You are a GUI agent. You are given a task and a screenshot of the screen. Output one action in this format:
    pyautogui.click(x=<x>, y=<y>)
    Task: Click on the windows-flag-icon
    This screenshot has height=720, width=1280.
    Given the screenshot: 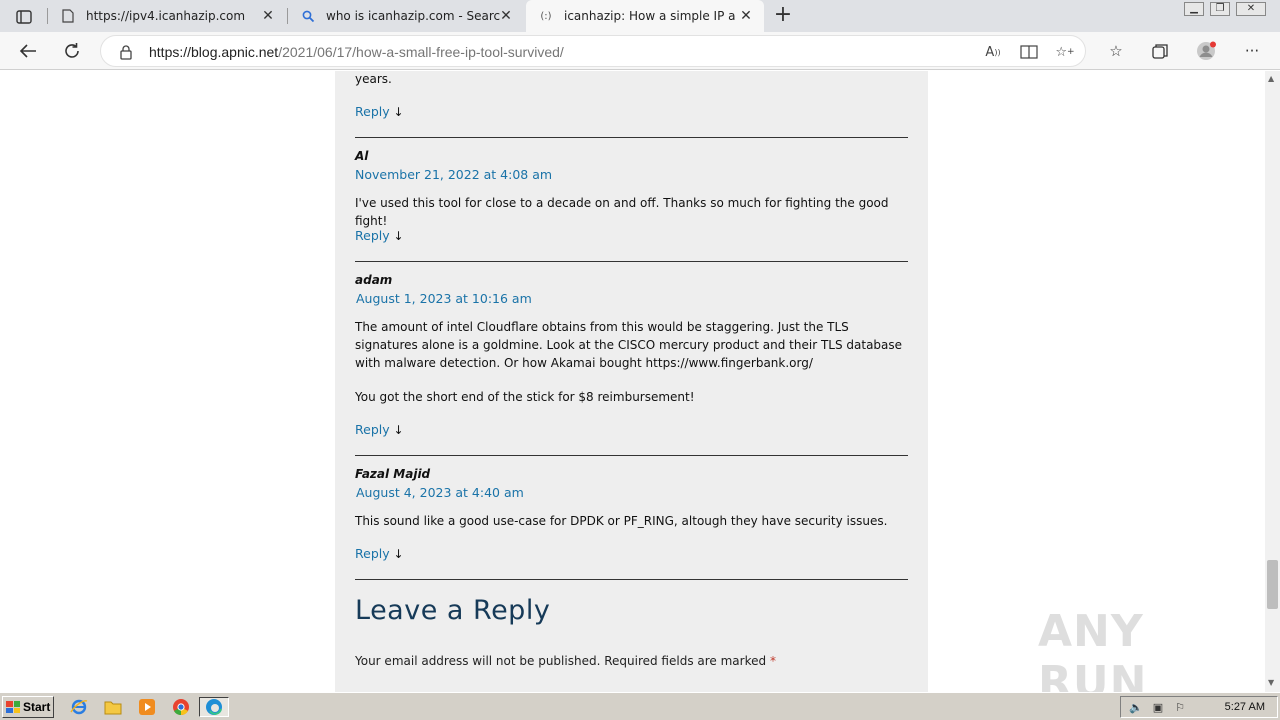 What is the action you would take?
    pyautogui.click(x=13, y=707)
    